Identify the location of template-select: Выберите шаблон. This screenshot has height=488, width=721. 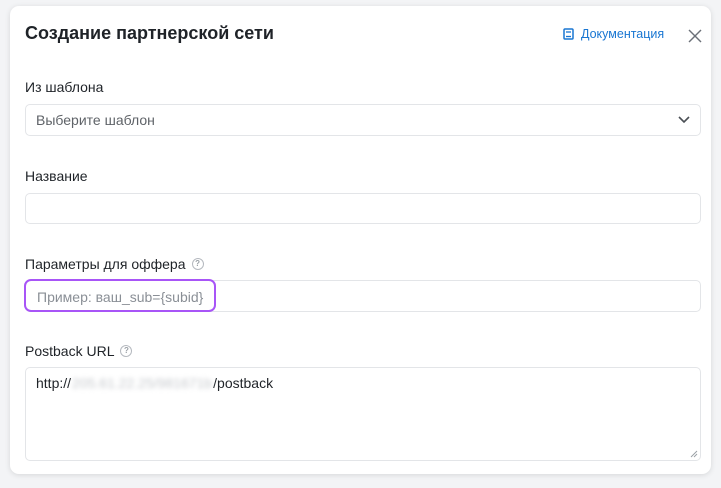
(363, 120).